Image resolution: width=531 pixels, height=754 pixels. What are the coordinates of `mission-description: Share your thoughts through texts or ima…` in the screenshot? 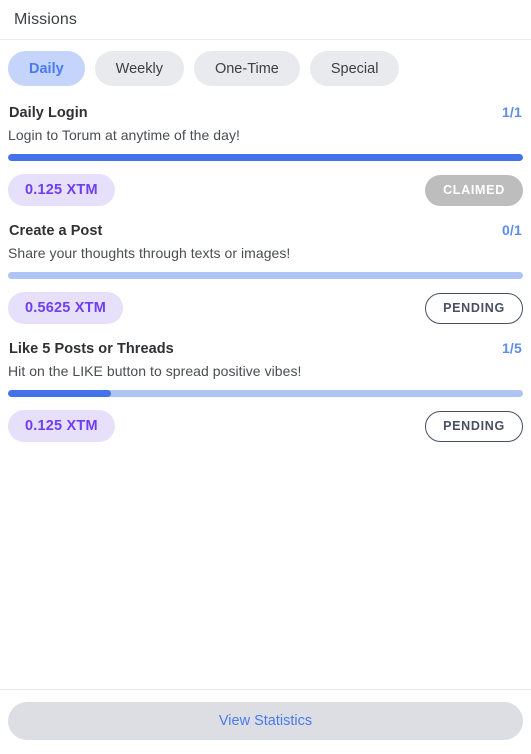 It's located at (149, 253).